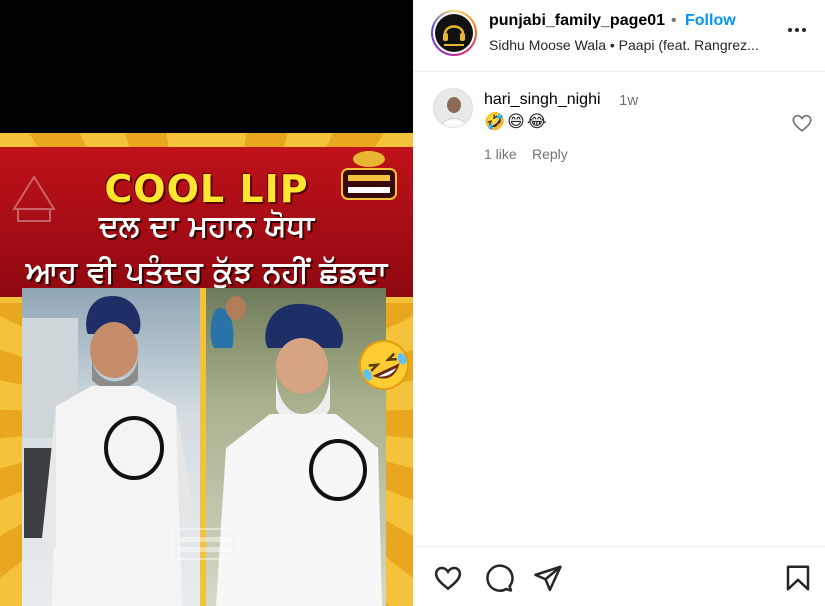  Describe the element at coordinates (369, 175) in the screenshot. I see `rangla-punjab-logo` at that location.